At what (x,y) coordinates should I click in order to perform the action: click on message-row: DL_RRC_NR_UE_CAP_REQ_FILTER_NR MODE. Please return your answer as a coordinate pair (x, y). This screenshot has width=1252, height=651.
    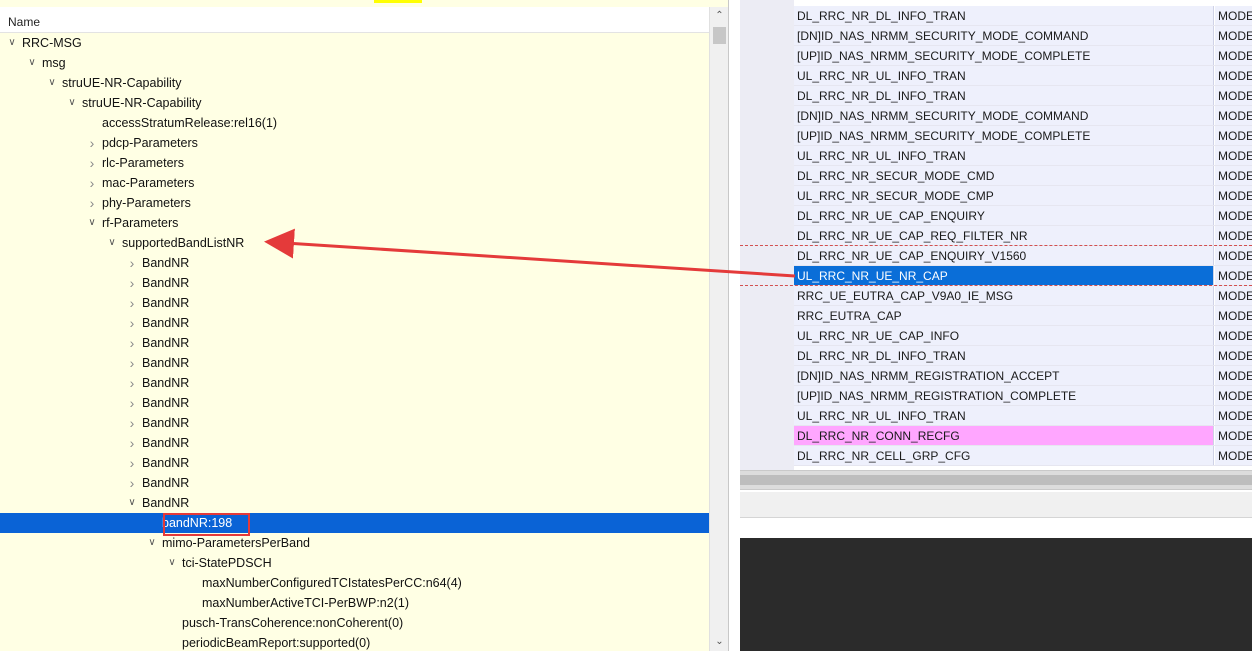
    Looking at the image, I should click on (1023, 236).